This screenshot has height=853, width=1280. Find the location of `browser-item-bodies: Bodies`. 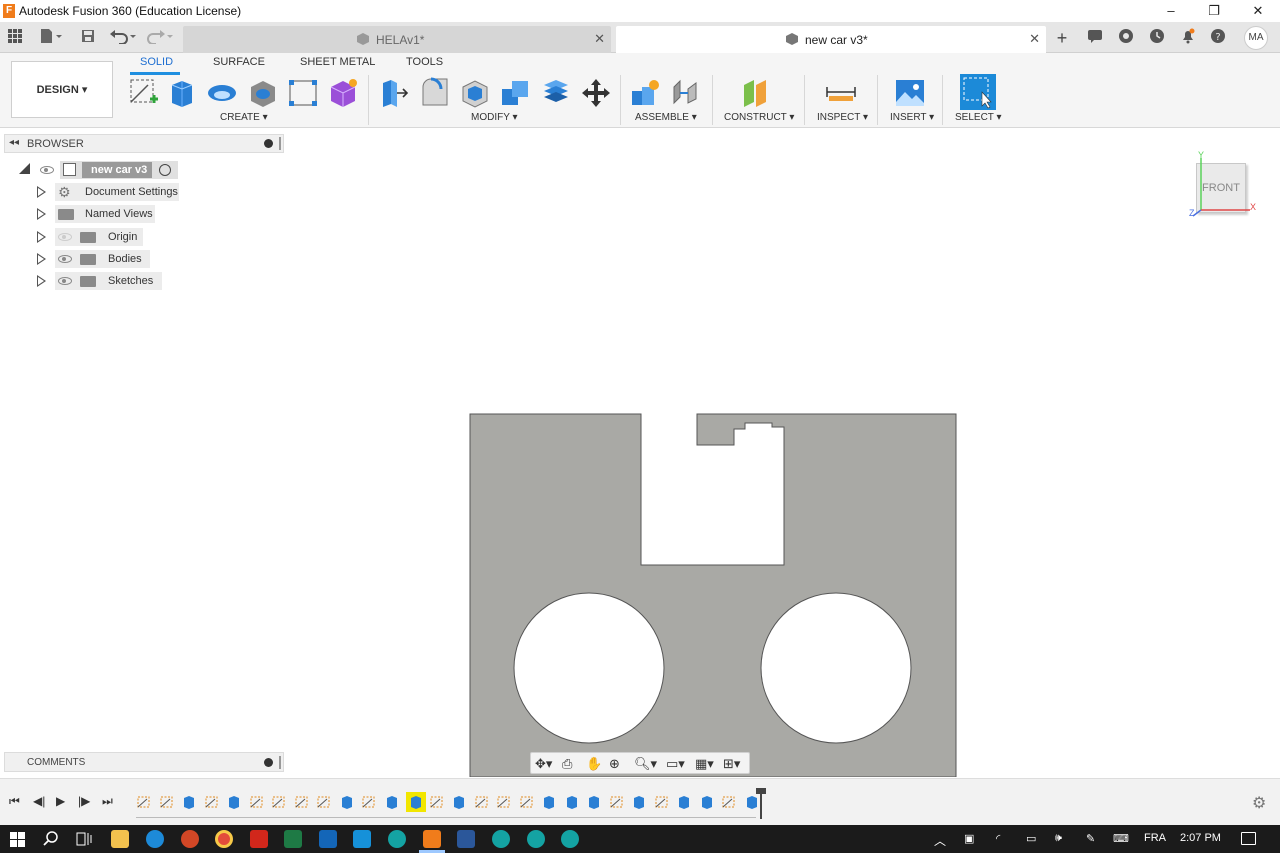

browser-item-bodies: Bodies is located at coordinates (140, 259).